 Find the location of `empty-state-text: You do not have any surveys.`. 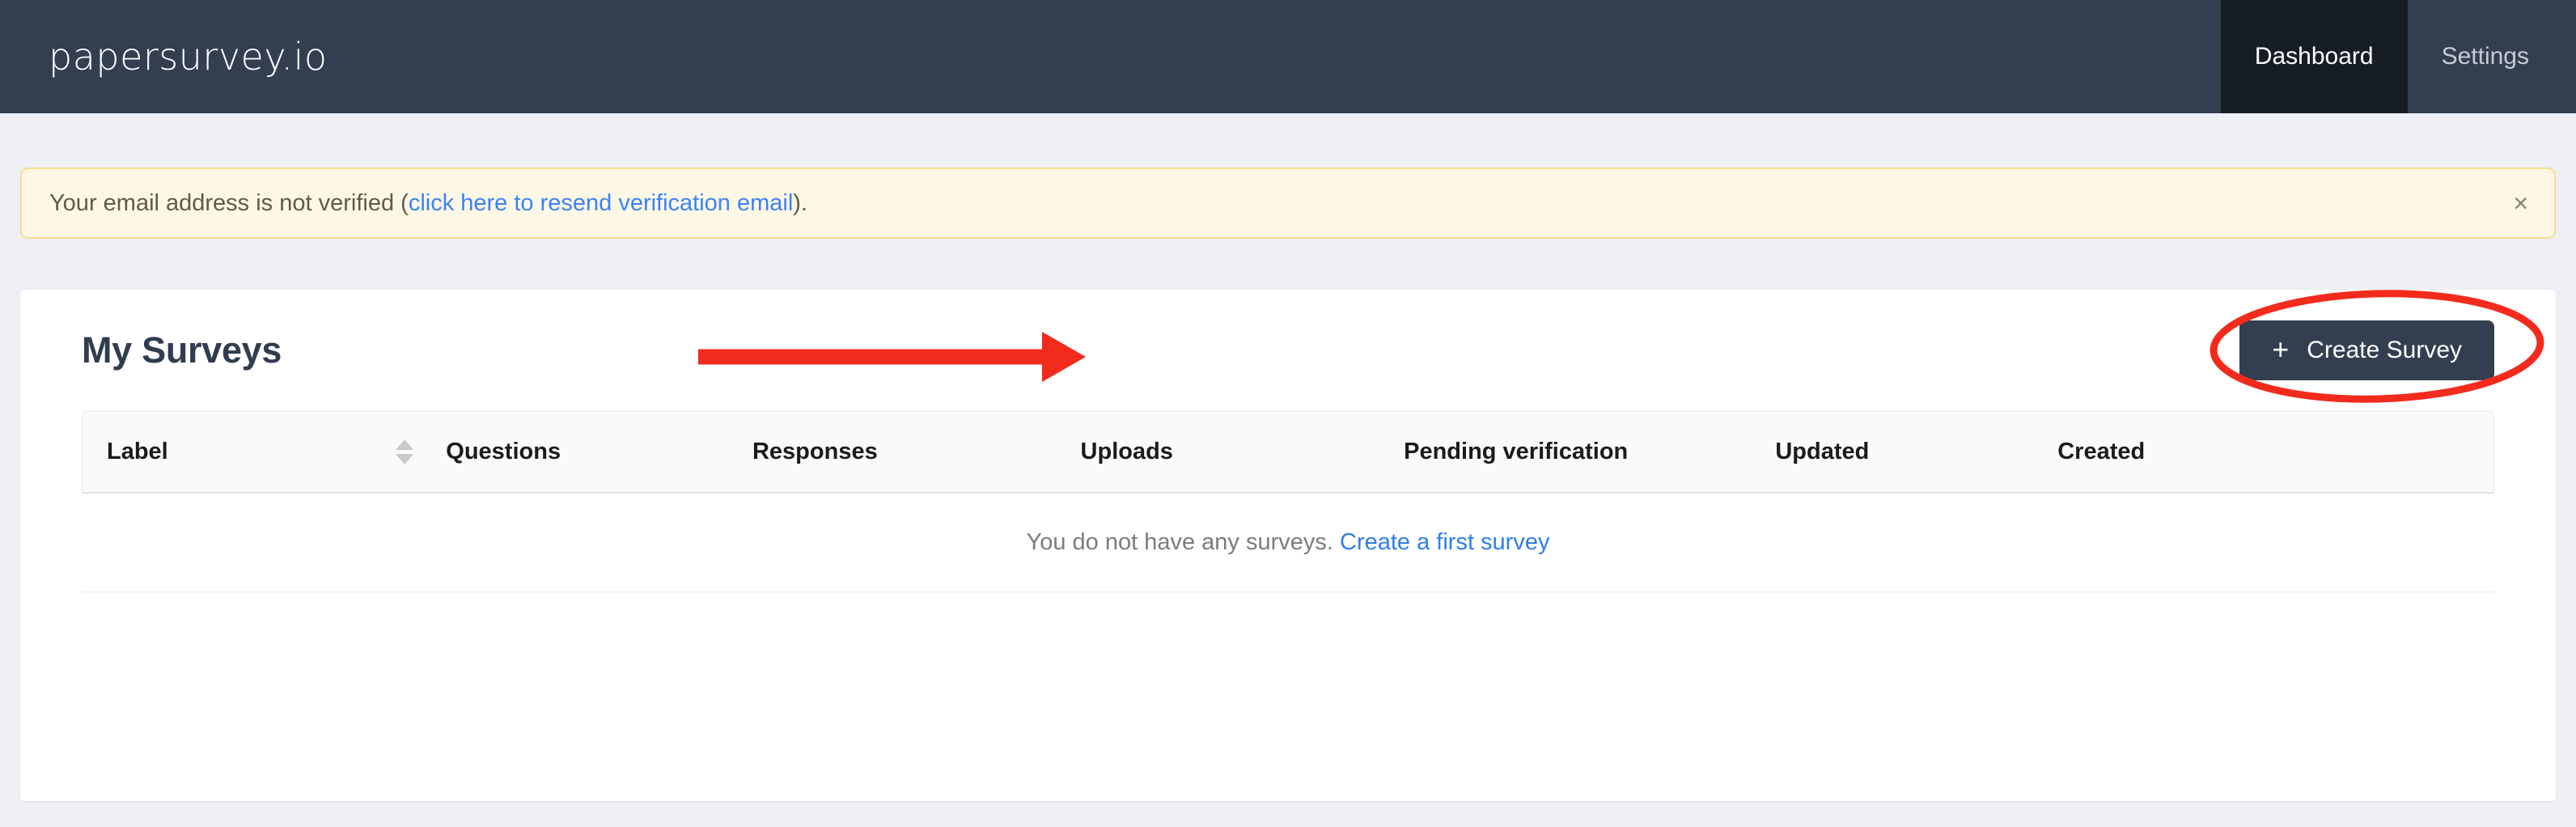

empty-state-text: You do not have any surveys. is located at coordinates (1179, 542).